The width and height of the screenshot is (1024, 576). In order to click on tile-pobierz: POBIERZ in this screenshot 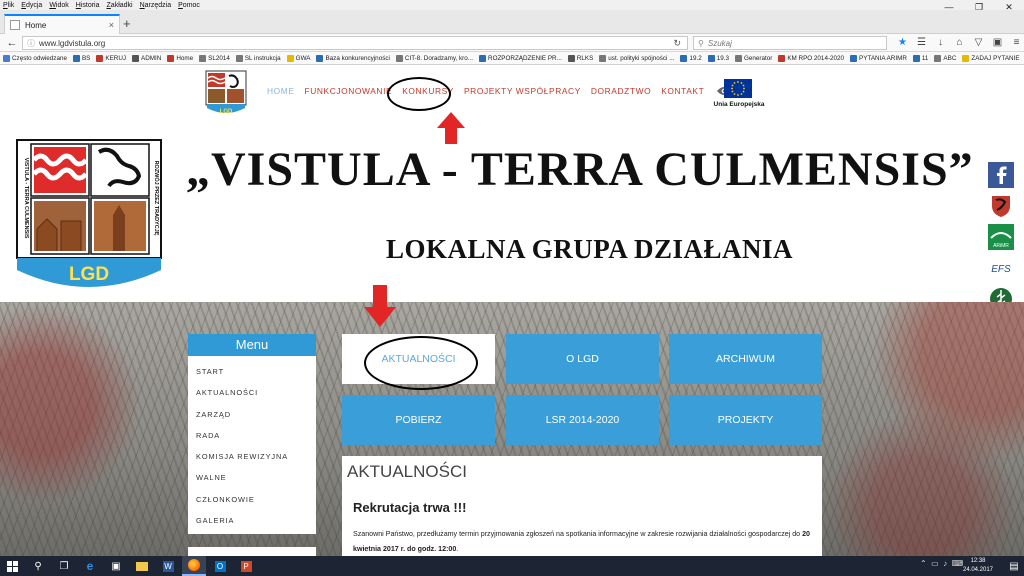, I will do `click(418, 420)`.